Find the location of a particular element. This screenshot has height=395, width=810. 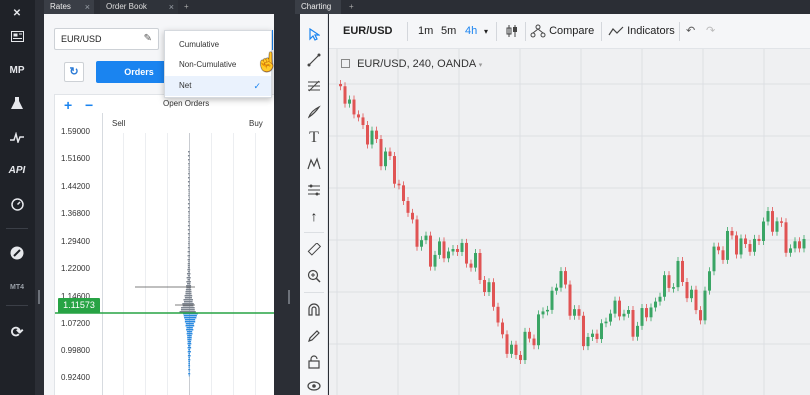

drawing-tools: T ↑ is located at coordinates (314, 204).